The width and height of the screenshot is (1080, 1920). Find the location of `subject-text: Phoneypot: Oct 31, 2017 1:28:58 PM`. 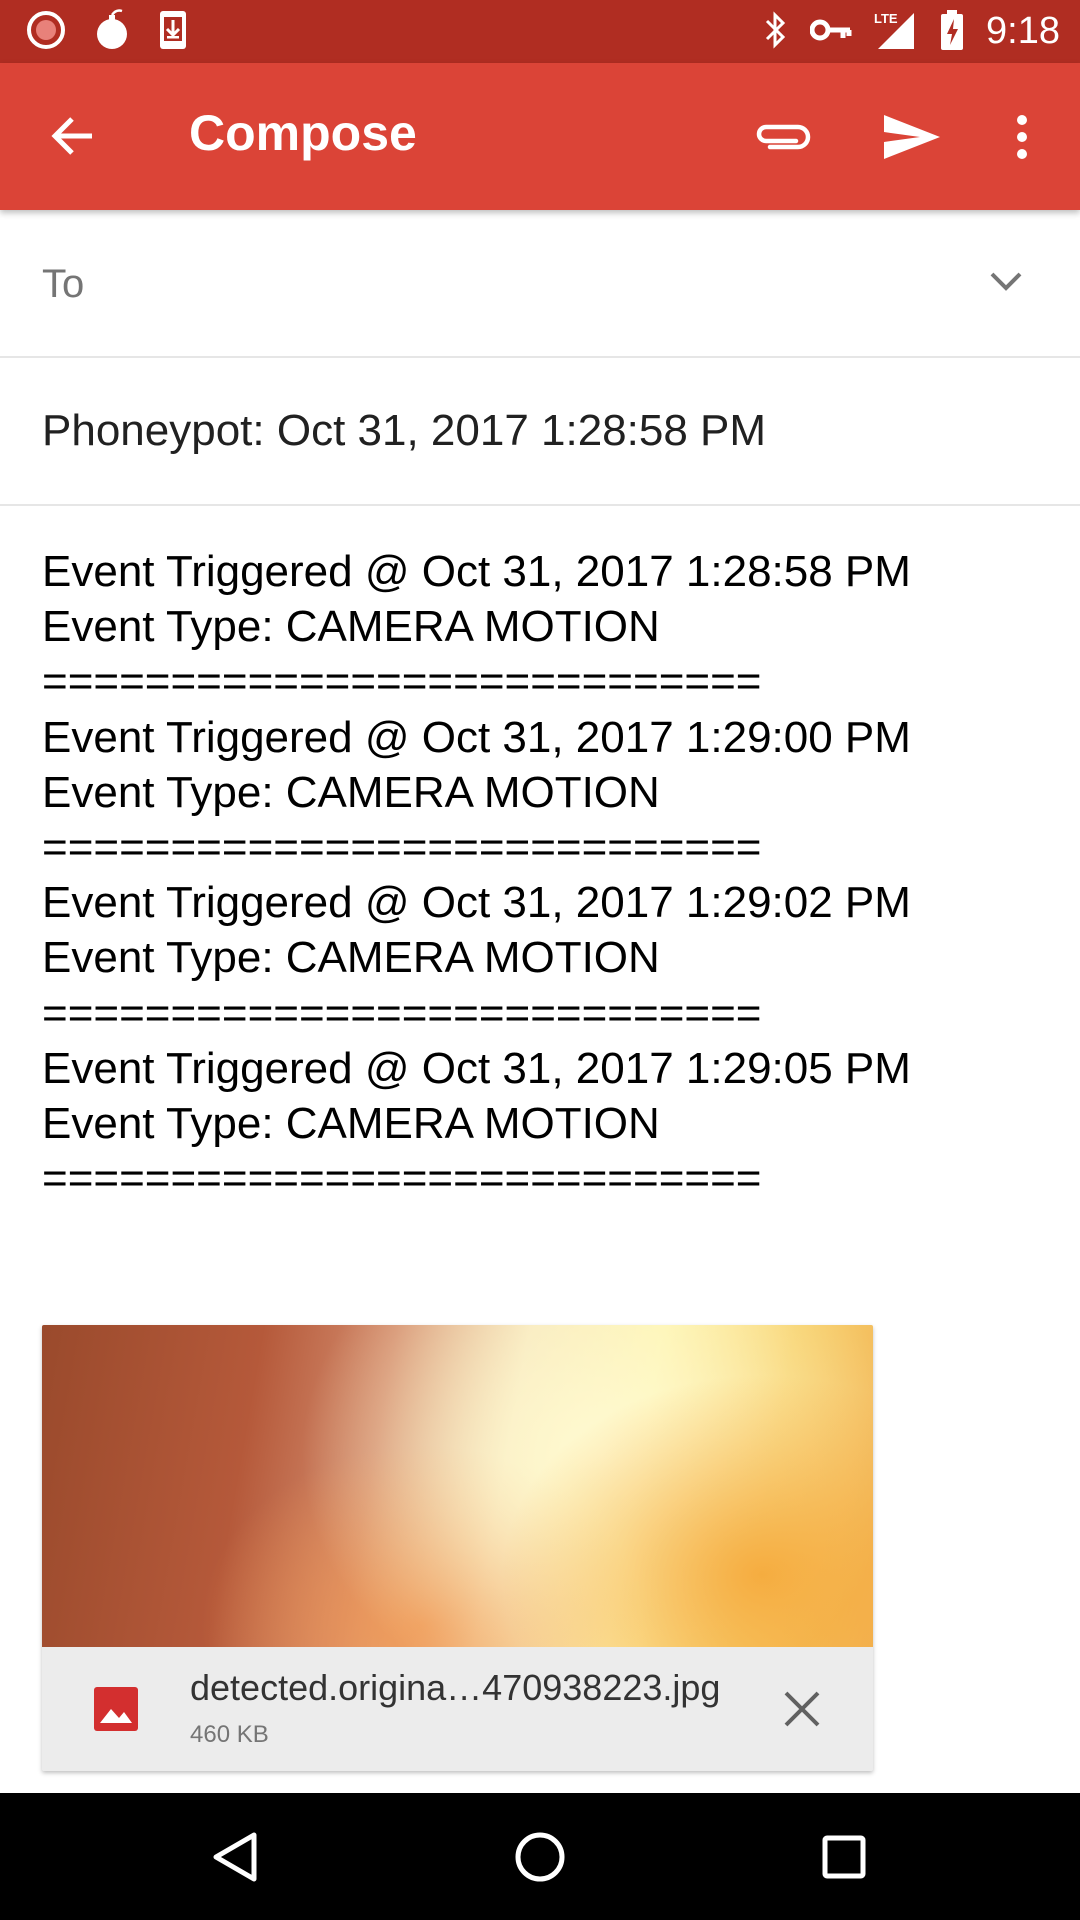

subject-text: Phoneypot: Oct 31, 2017 1:28:58 PM is located at coordinates (404, 431).